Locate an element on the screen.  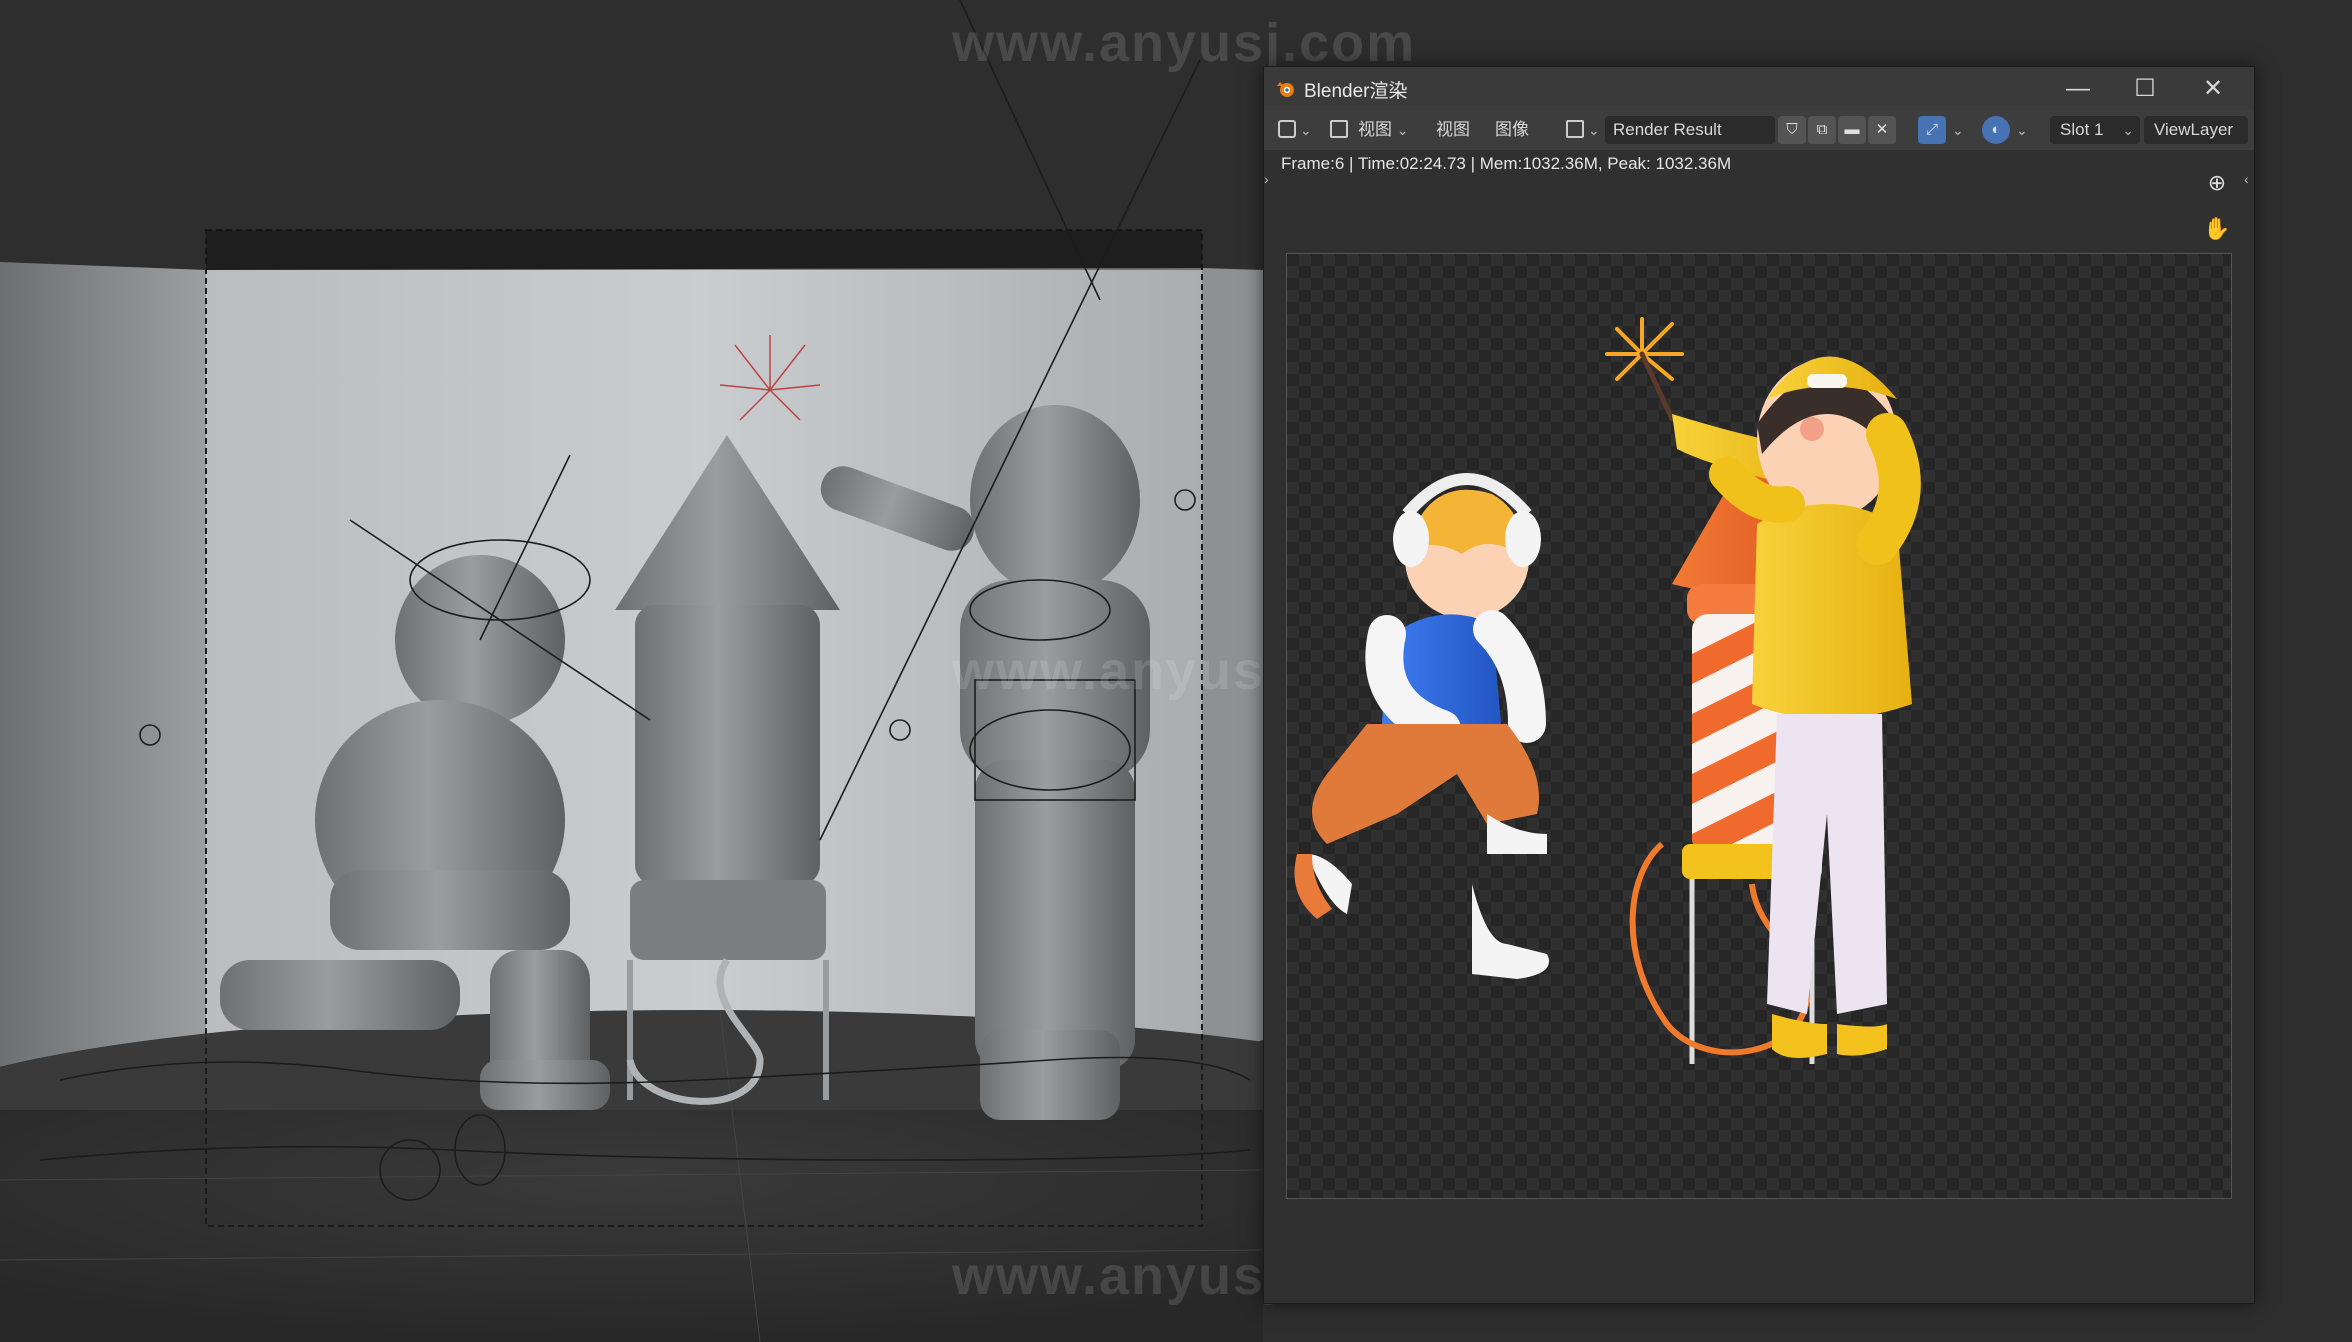
image-browse-icon is located at coordinates (1575, 129).